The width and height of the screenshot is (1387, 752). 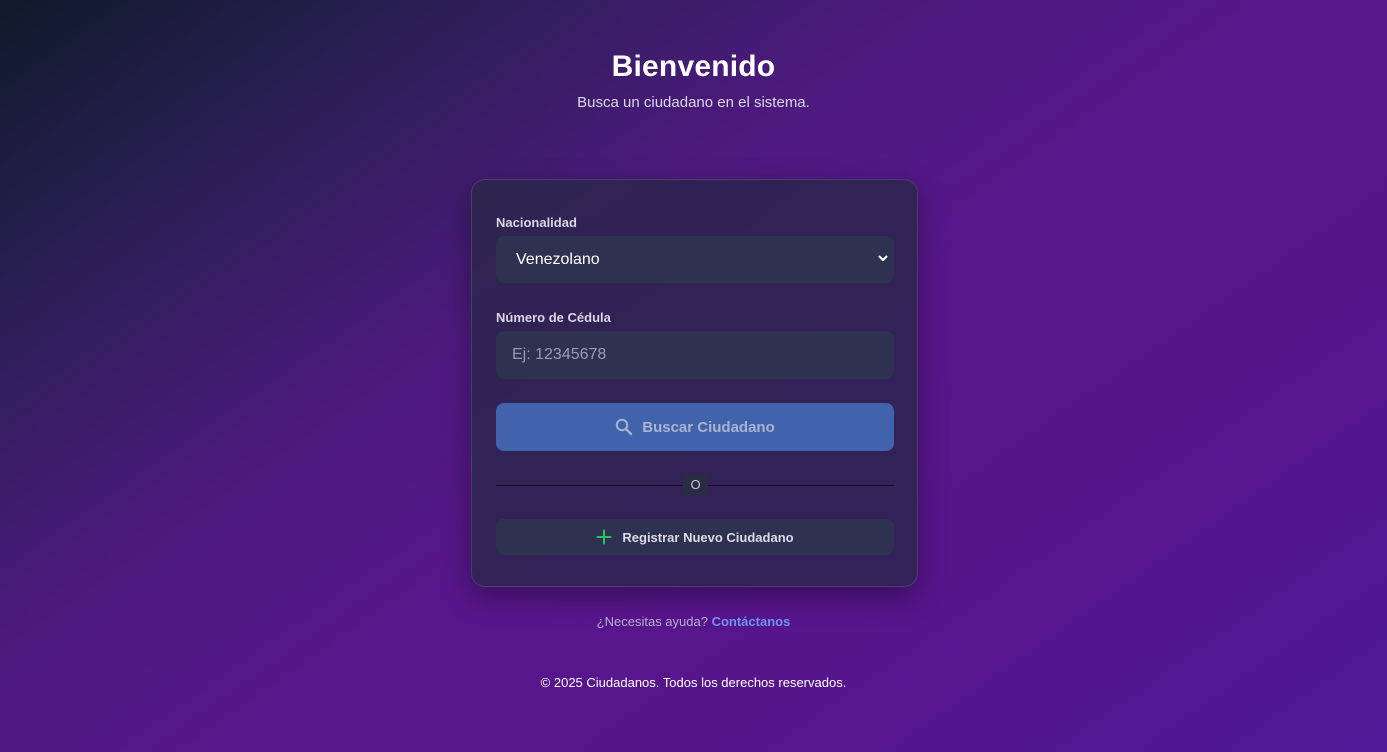 What do you see at coordinates (708, 537) in the screenshot?
I see `register-button-label: Registrar Nuevo Ciudadano` at bounding box center [708, 537].